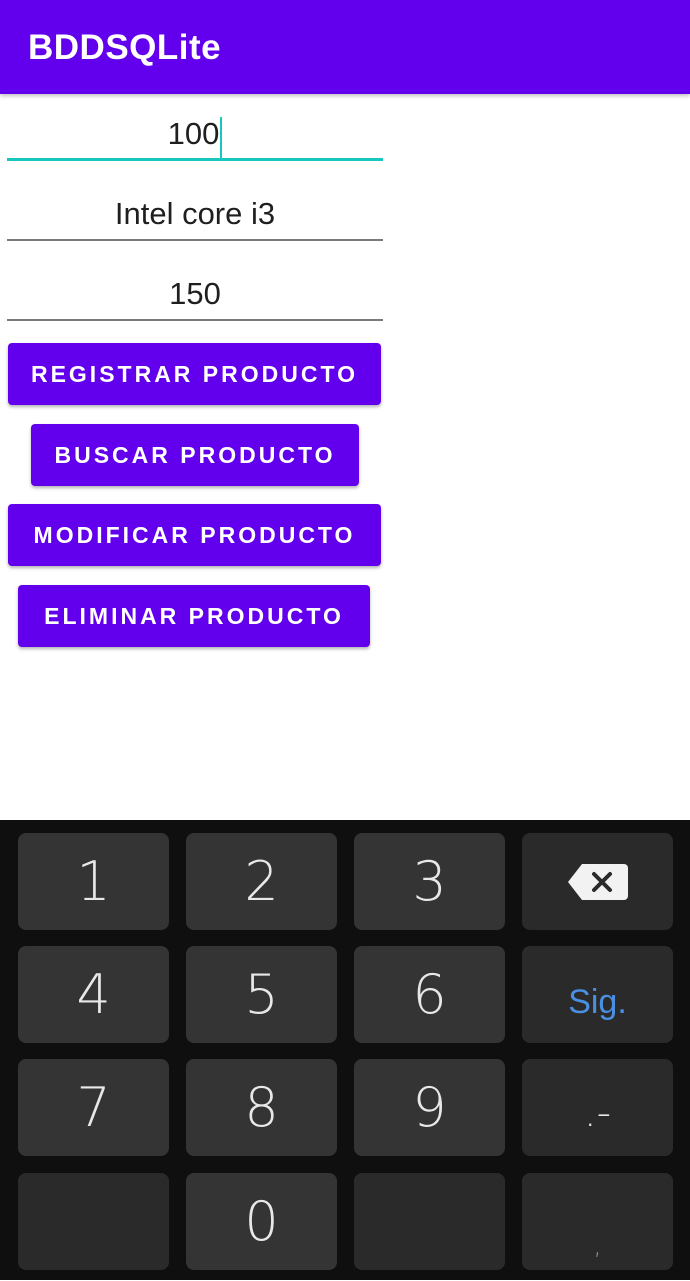 The height and width of the screenshot is (1281, 690). Describe the element at coordinates (195, 320) in the screenshot. I see `precio-field-underline` at that location.